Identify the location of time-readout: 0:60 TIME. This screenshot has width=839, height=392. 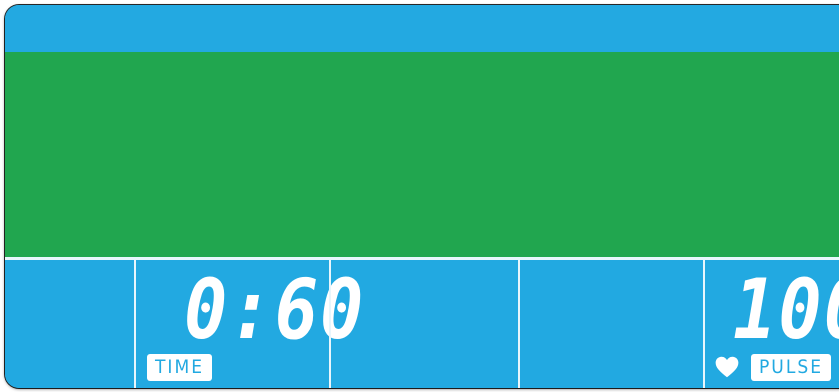
(249, 324).